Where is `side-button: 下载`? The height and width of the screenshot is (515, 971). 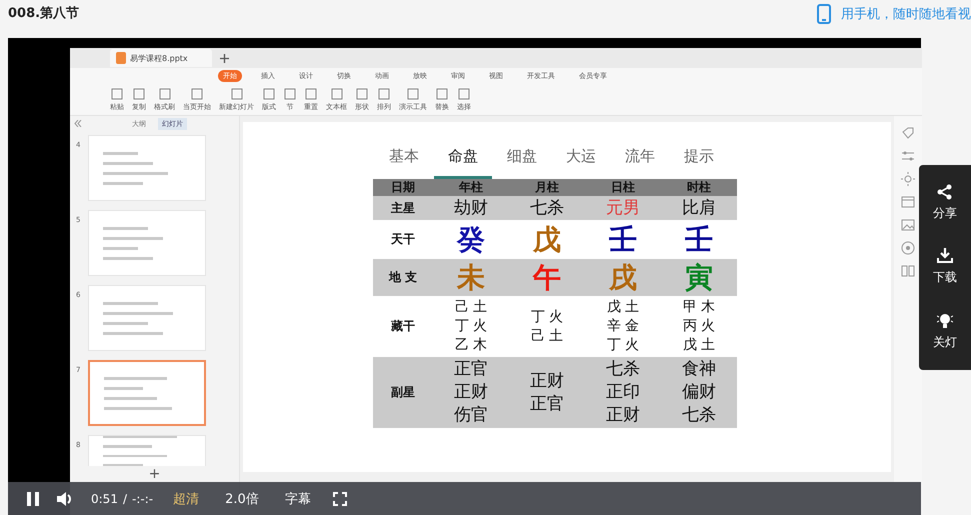
side-button: 下载 is located at coordinates (945, 267).